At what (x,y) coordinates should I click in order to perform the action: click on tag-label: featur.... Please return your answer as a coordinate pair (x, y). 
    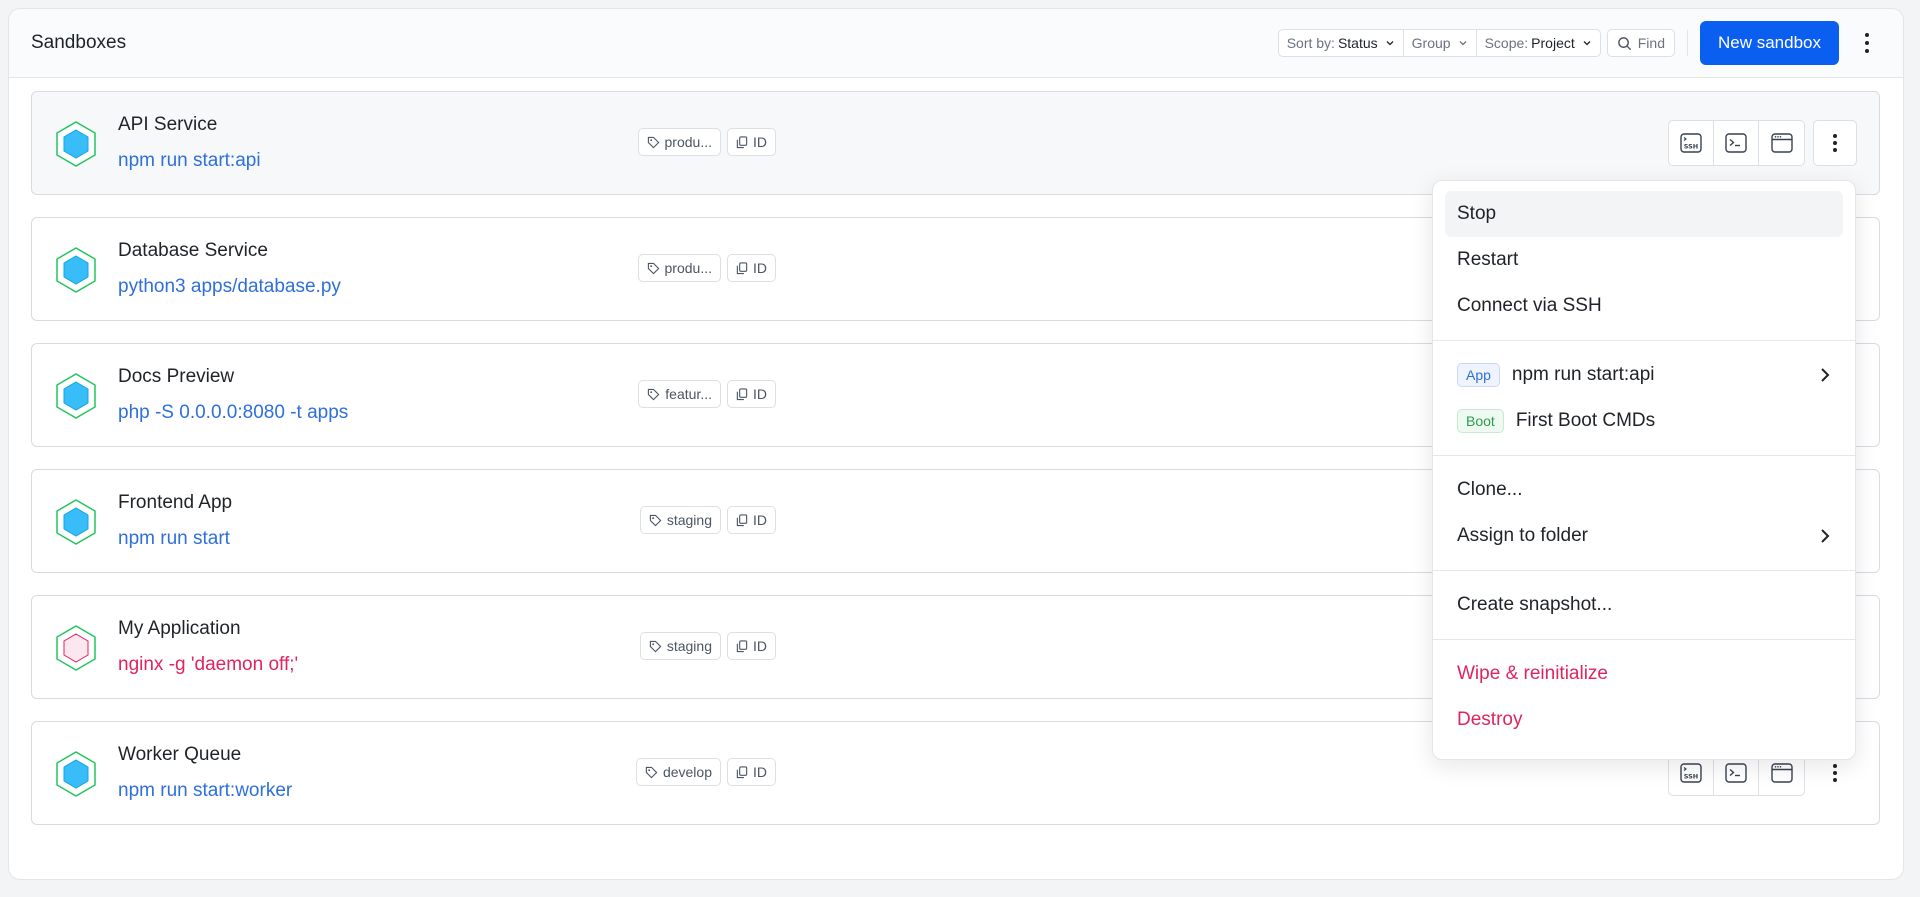
    Looking at the image, I should click on (688, 394).